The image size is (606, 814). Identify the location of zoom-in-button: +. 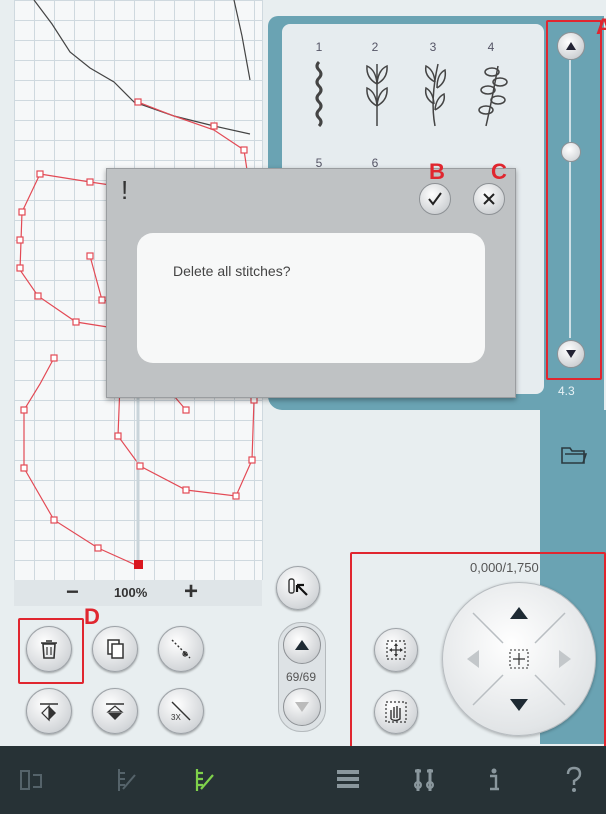
(191, 592).